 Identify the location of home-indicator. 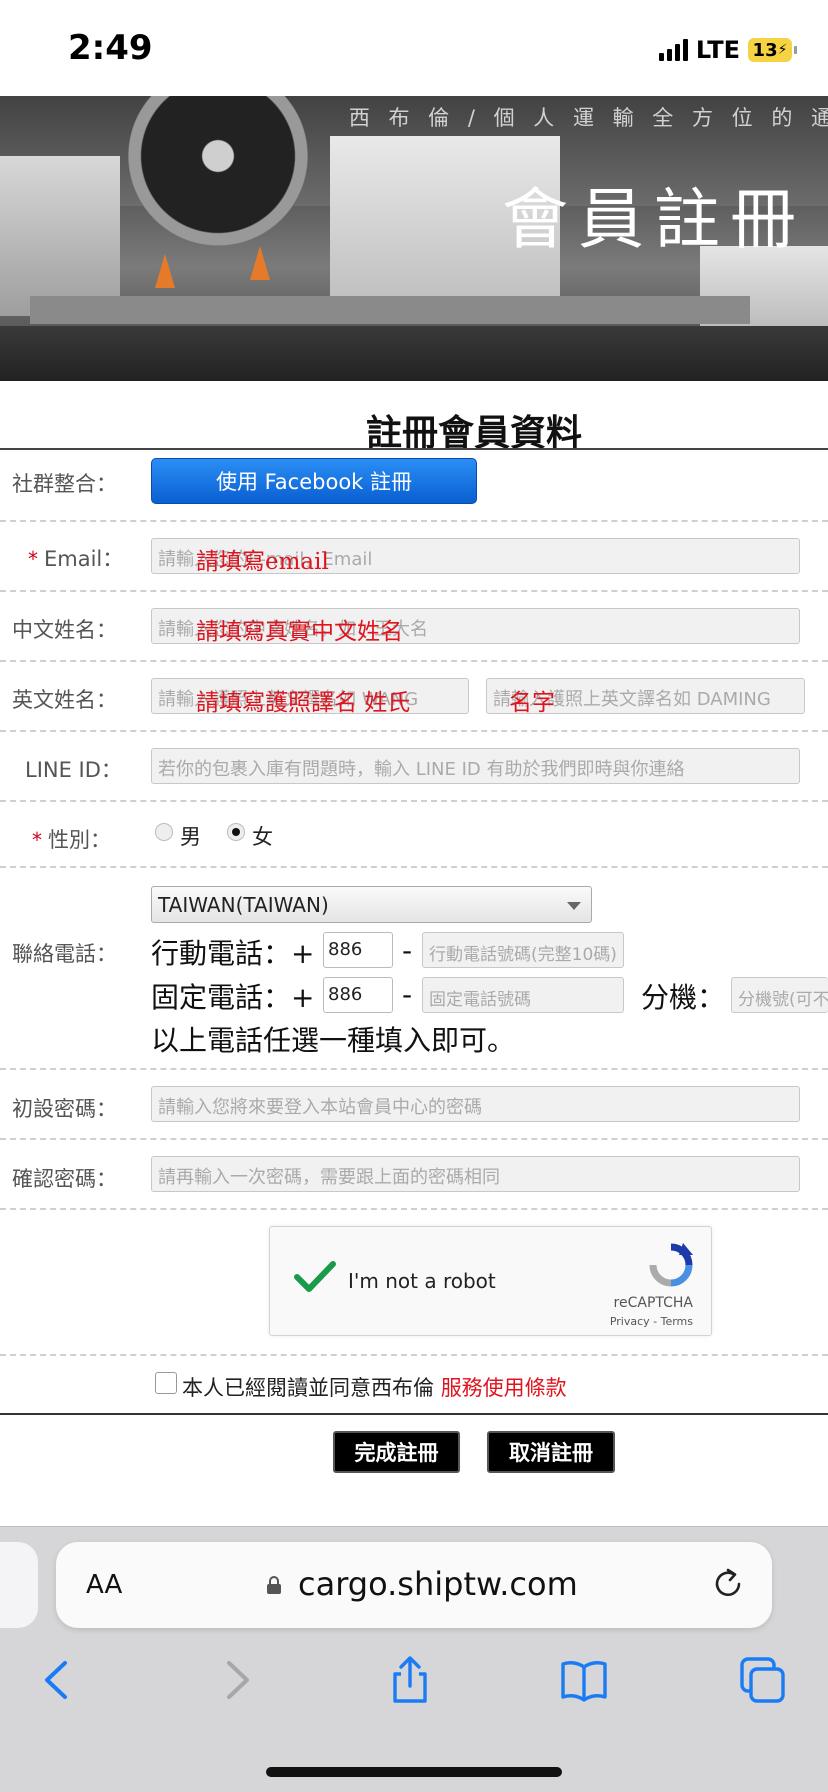
(414, 1772).